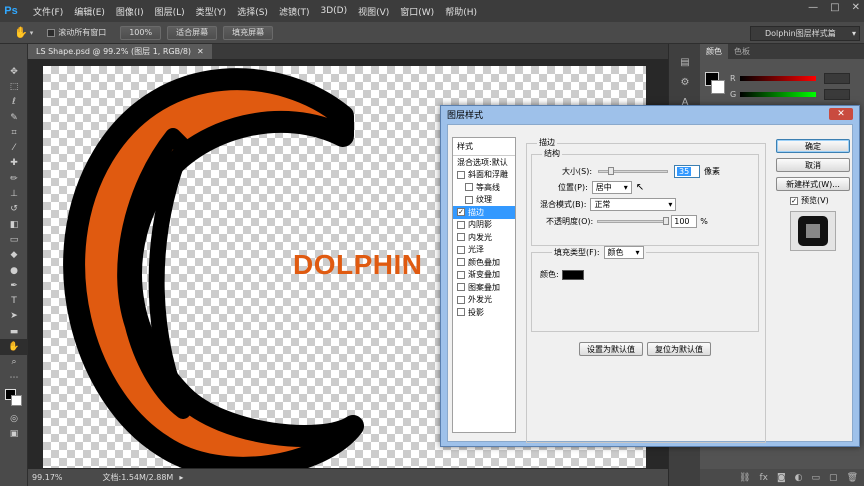 This screenshot has height=486, width=864. I want to click on marquee-tool-icon: ⬚, so click(14, 86).